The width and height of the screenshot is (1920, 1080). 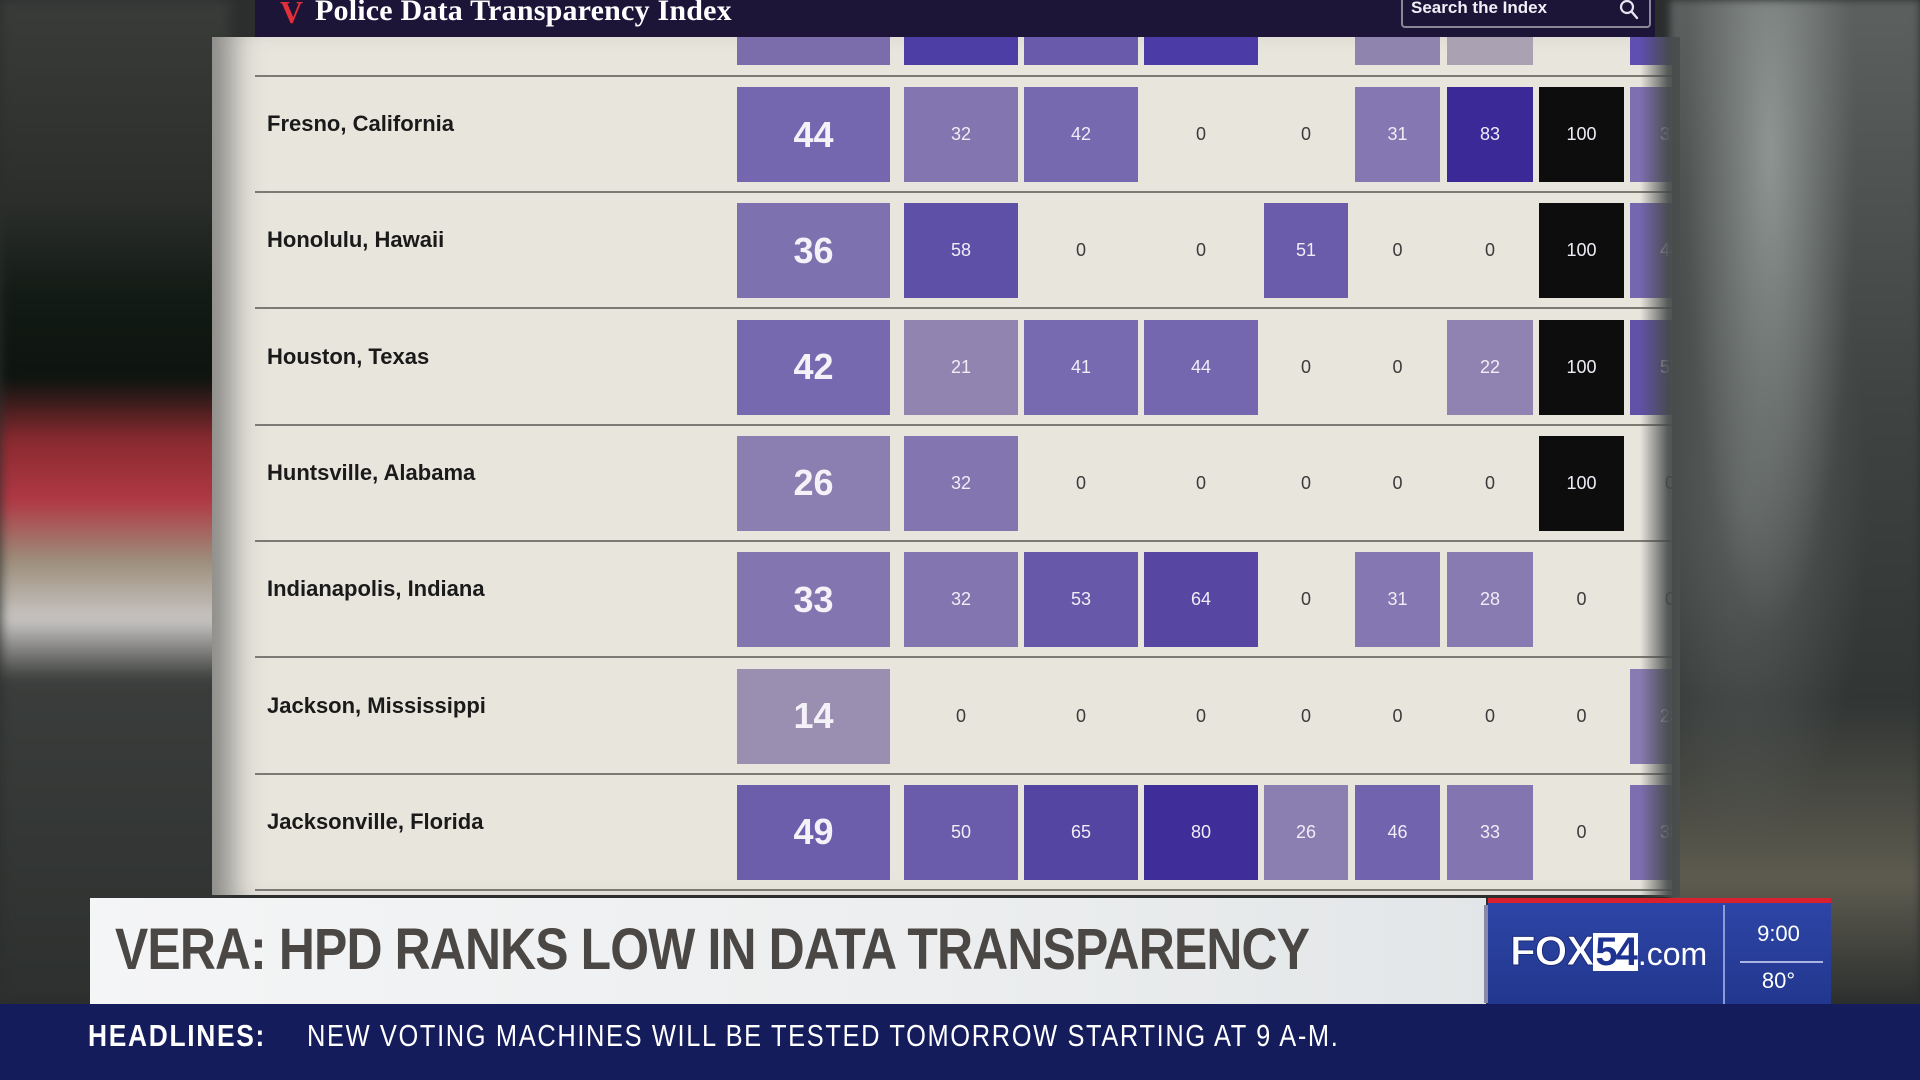 I want to click on city-name: Indianapolis, Indiana, so click(x=376, y=589).